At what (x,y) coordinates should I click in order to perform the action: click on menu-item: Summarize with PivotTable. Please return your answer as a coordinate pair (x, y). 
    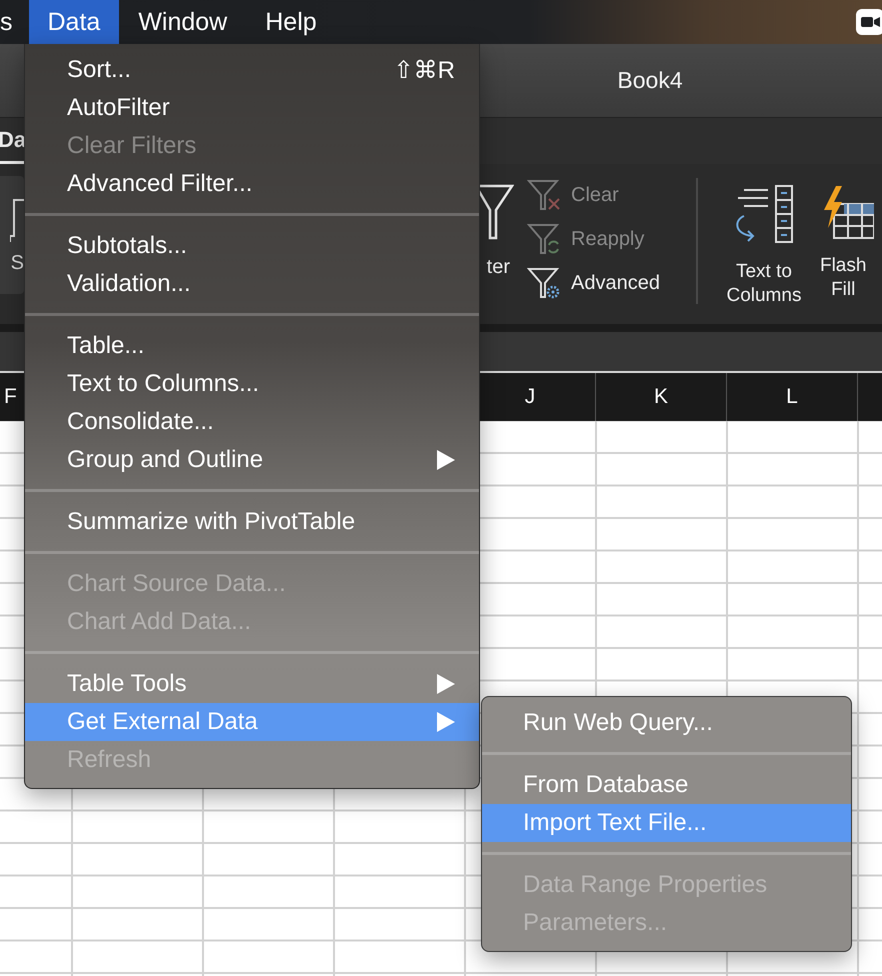
    Looking at the image, I should click on (252, 522).